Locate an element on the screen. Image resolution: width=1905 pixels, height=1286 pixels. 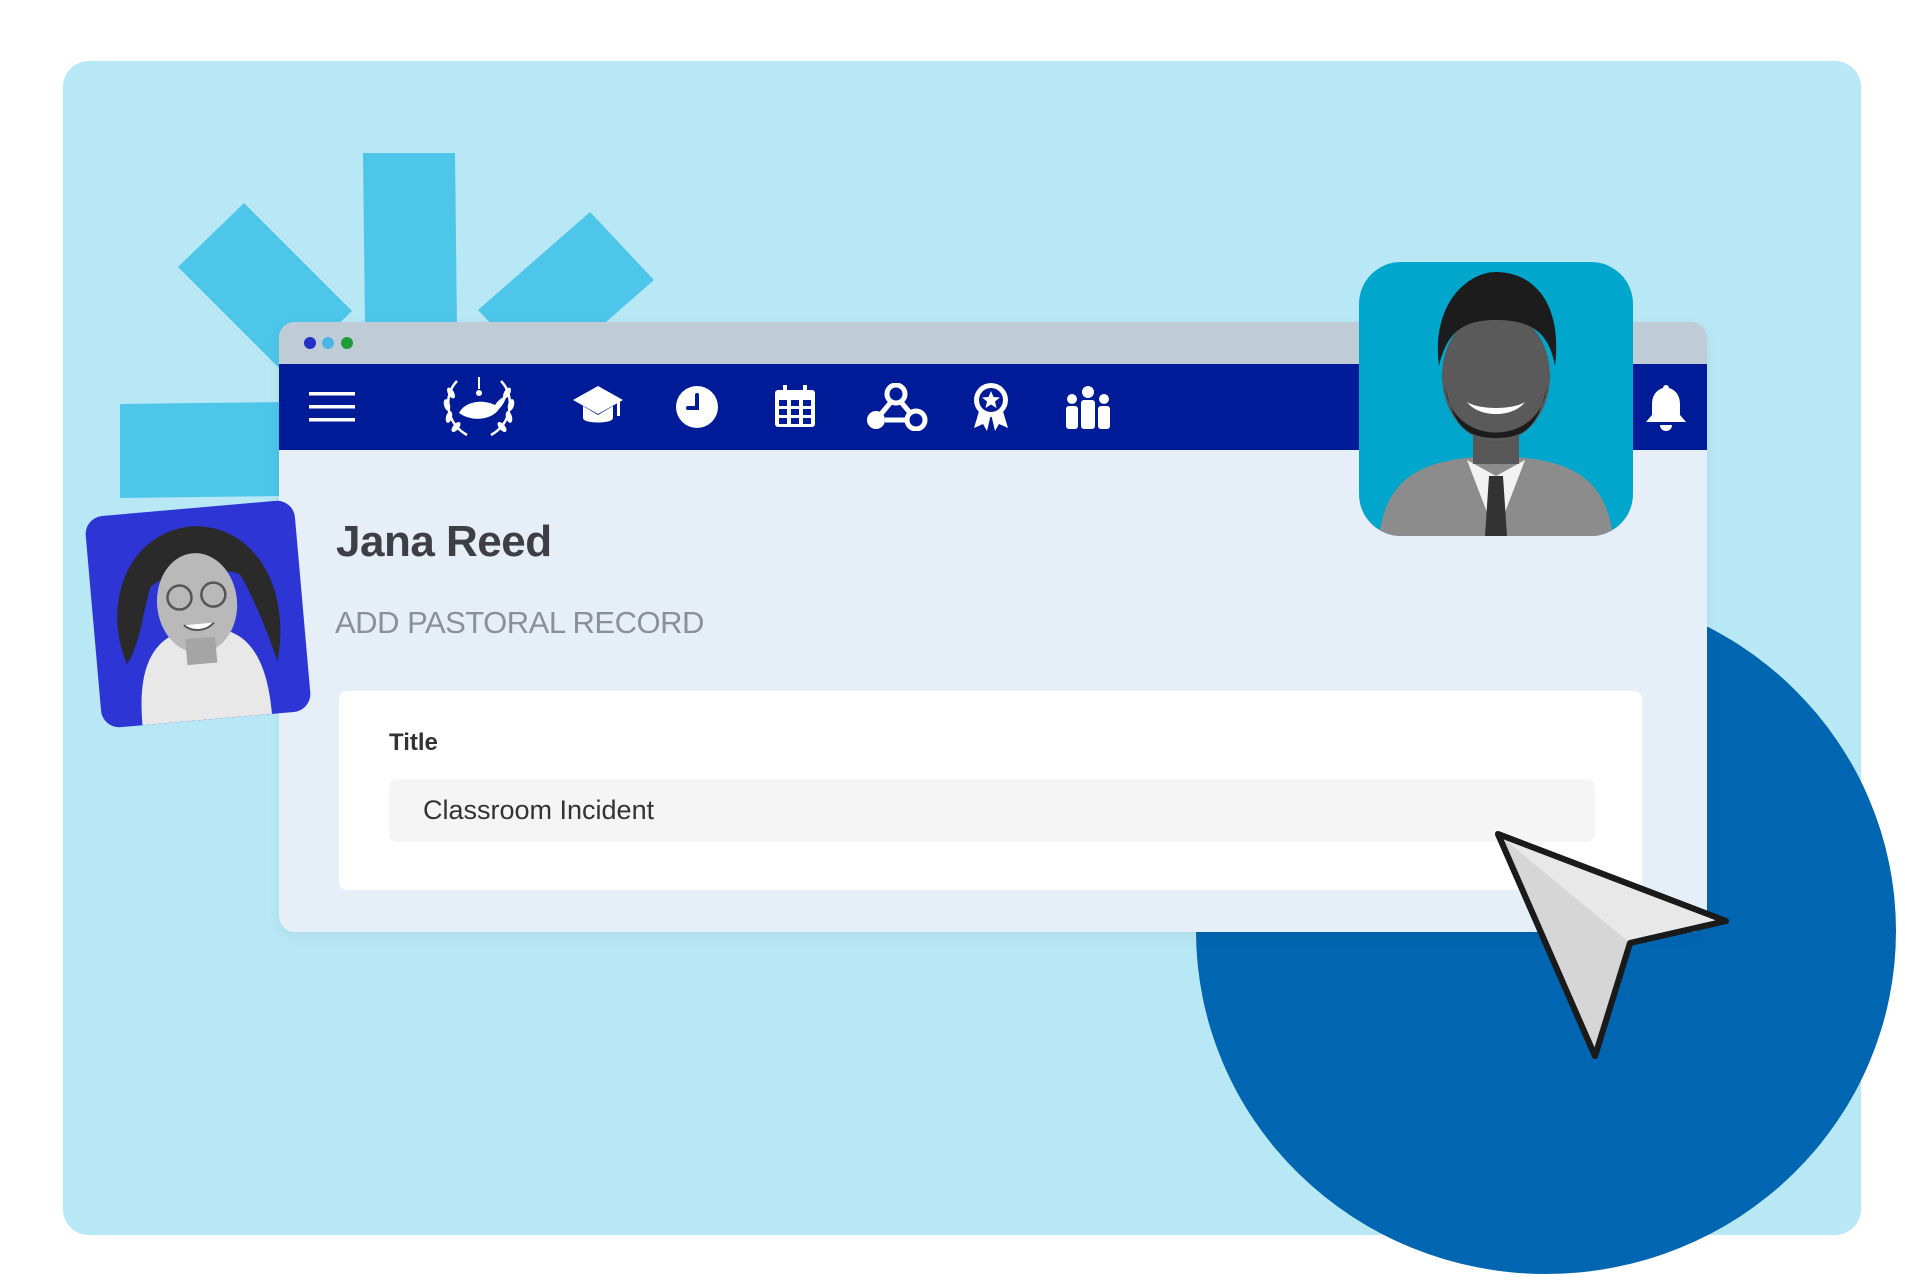
home-logo-button is located at coordinates (479, 407).